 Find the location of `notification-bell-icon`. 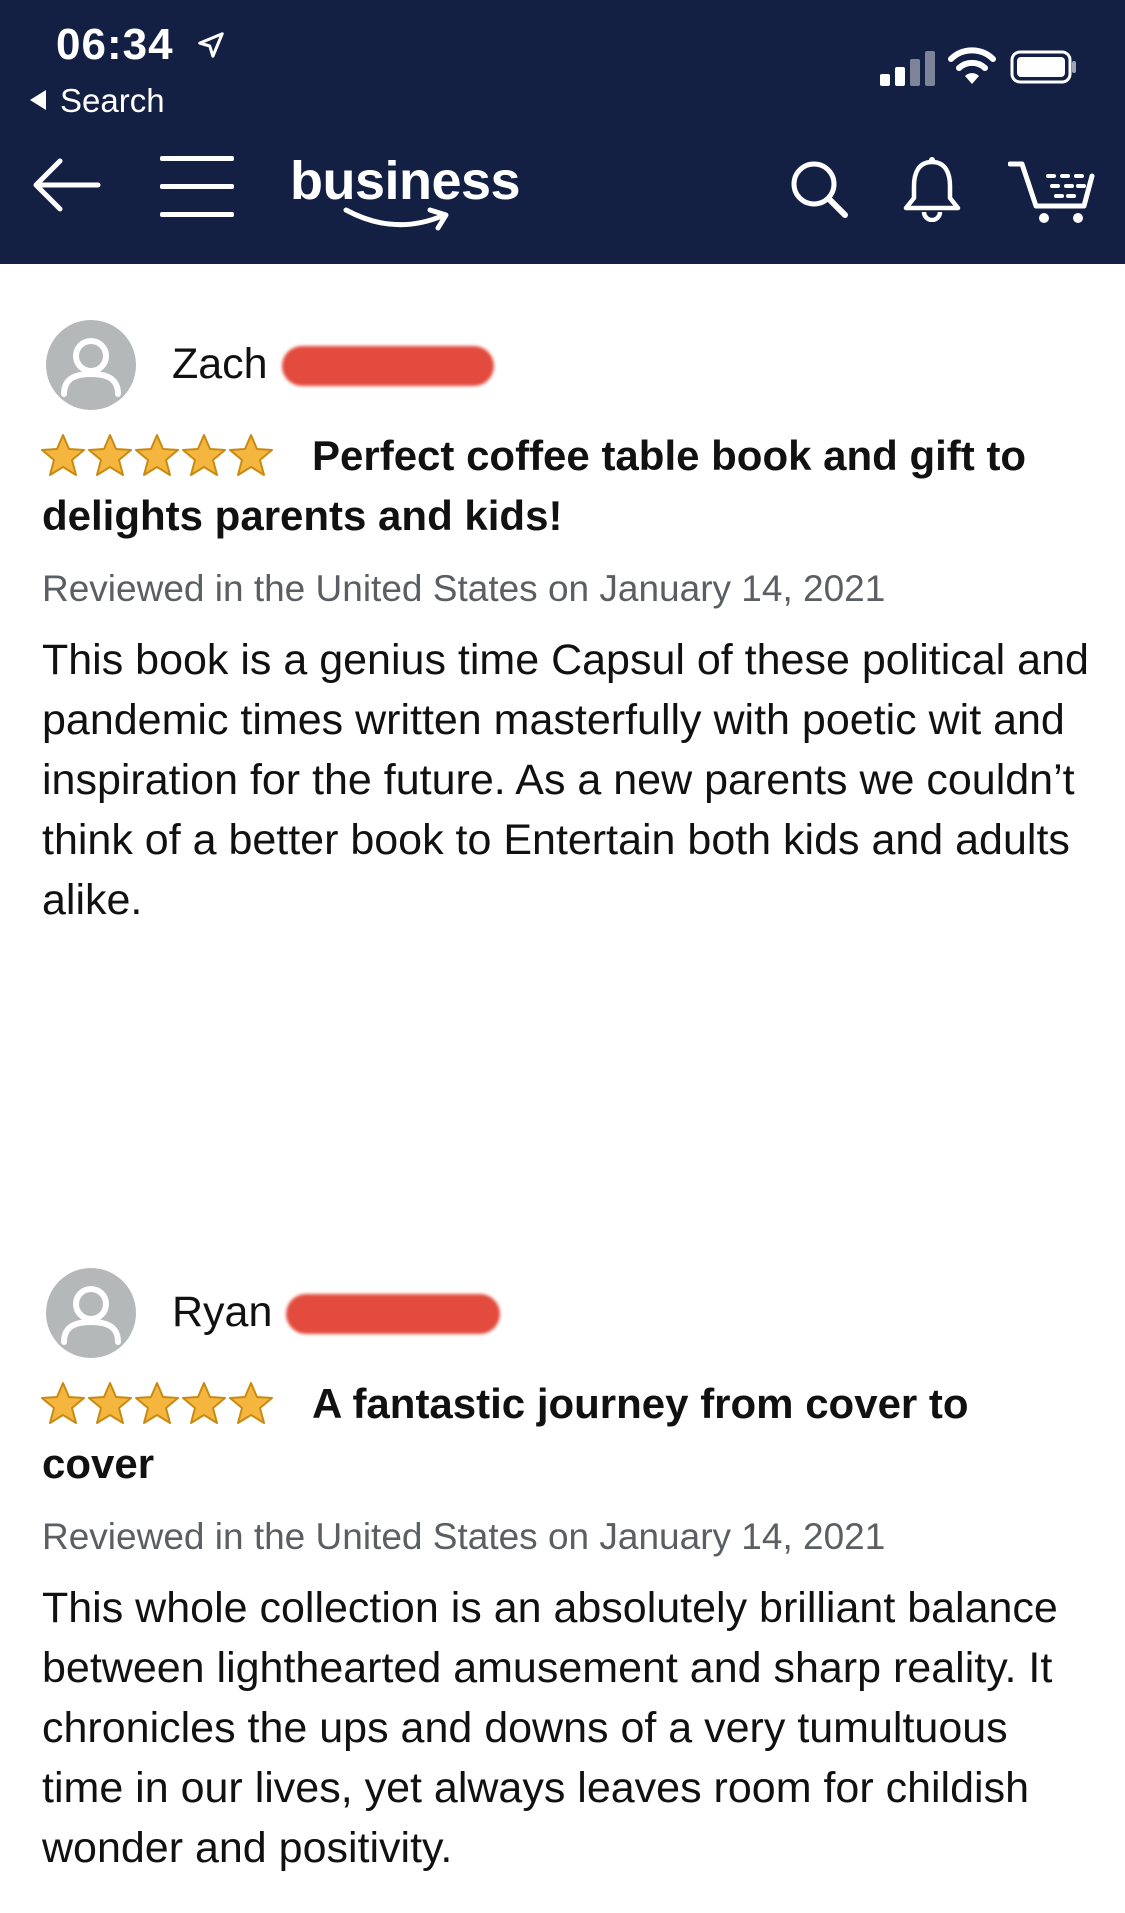

notification-bell-icon is located at coordinates (932, 189).